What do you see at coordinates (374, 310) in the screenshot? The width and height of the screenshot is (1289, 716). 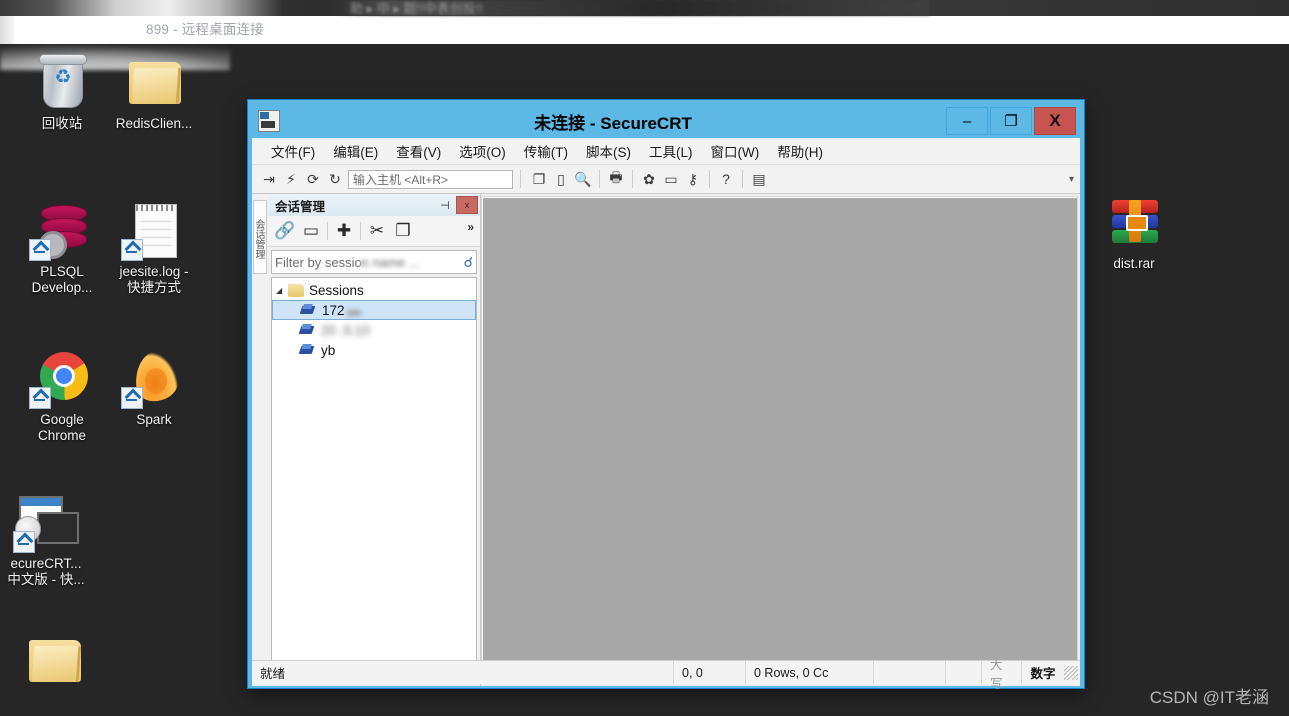 I see `tree-row-session-172: 172 ▬` at bounding box center [374, 310].